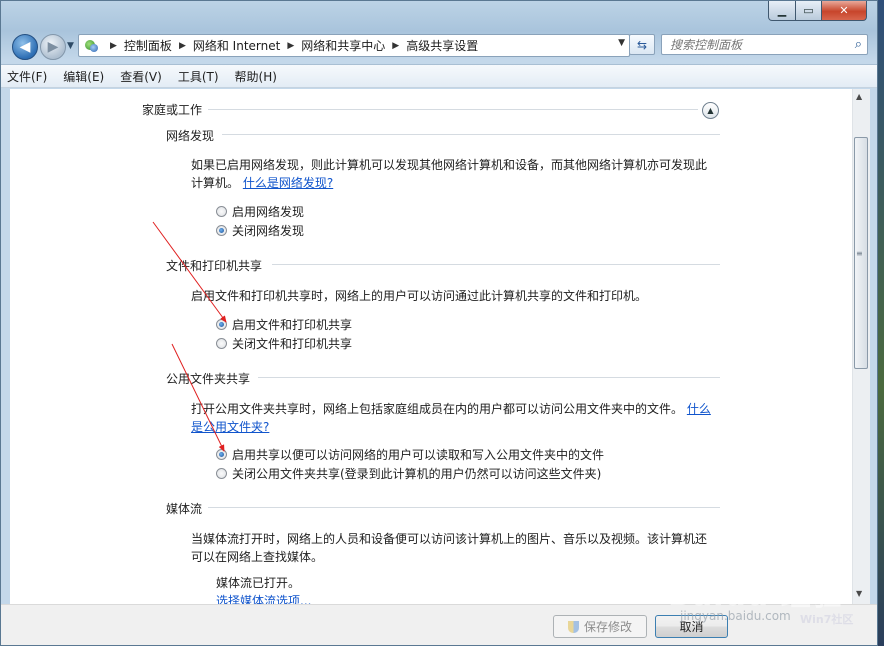  Describe the element at coordinates (288, 183) in the screenshot. I see `what-is-network-discovery-link: 什么是网络发现?` at that location.